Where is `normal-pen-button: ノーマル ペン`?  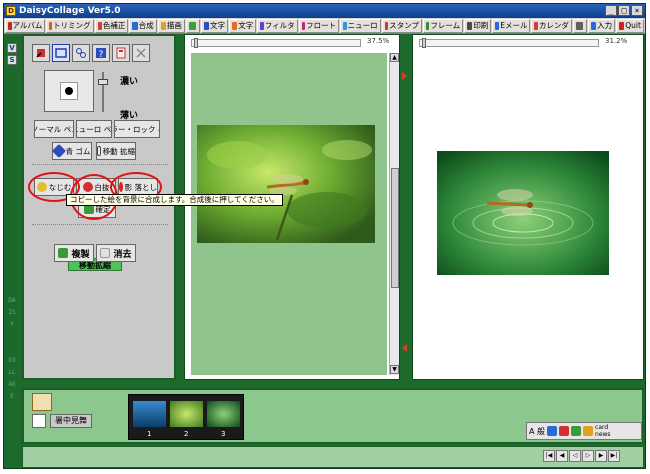 normal-pen-button: ノーマル ペン is located at coordinates (54, 129).